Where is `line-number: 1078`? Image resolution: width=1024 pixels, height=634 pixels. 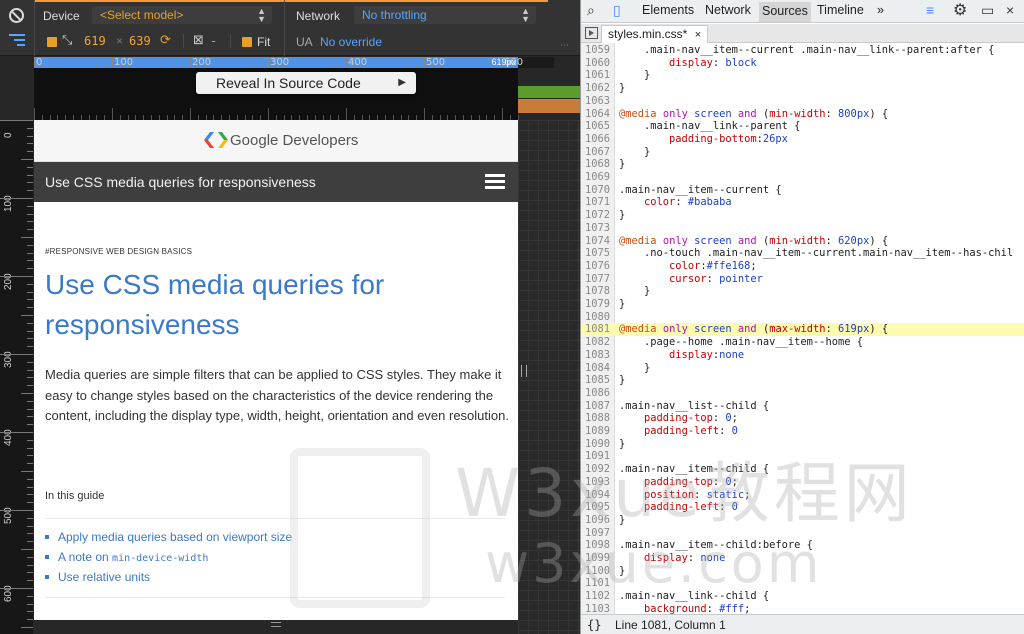 line-number: 1078 is located at coordinates (598, 291).